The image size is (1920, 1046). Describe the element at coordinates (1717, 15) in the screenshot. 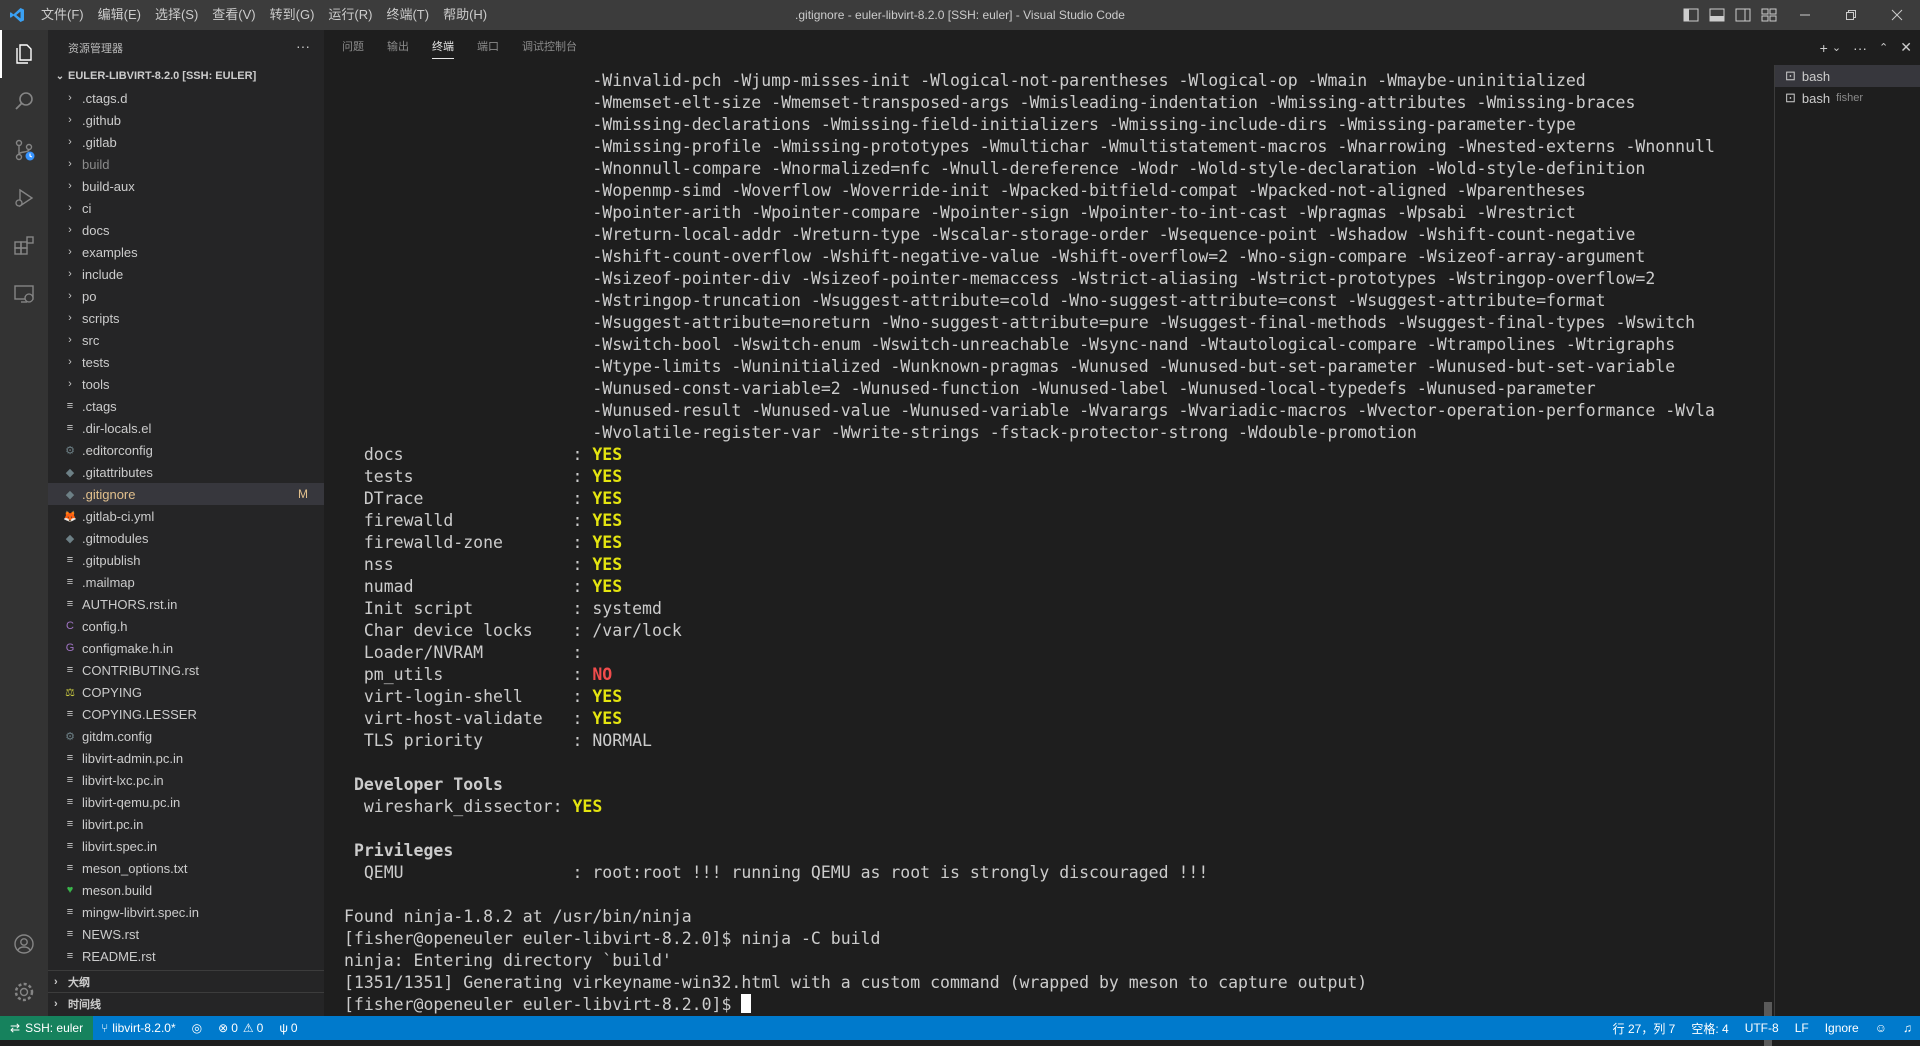

I see `toggle-panel-icon` at that location.